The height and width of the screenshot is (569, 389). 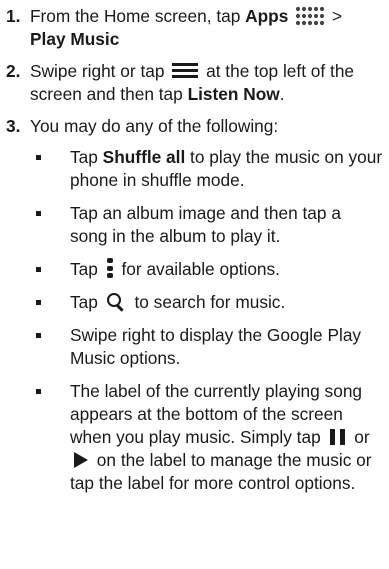 What do you see at coordinates (233, 94) in the screenshot?
I see `listen-now-label: Listen Now` at bounding box center [233, 94].